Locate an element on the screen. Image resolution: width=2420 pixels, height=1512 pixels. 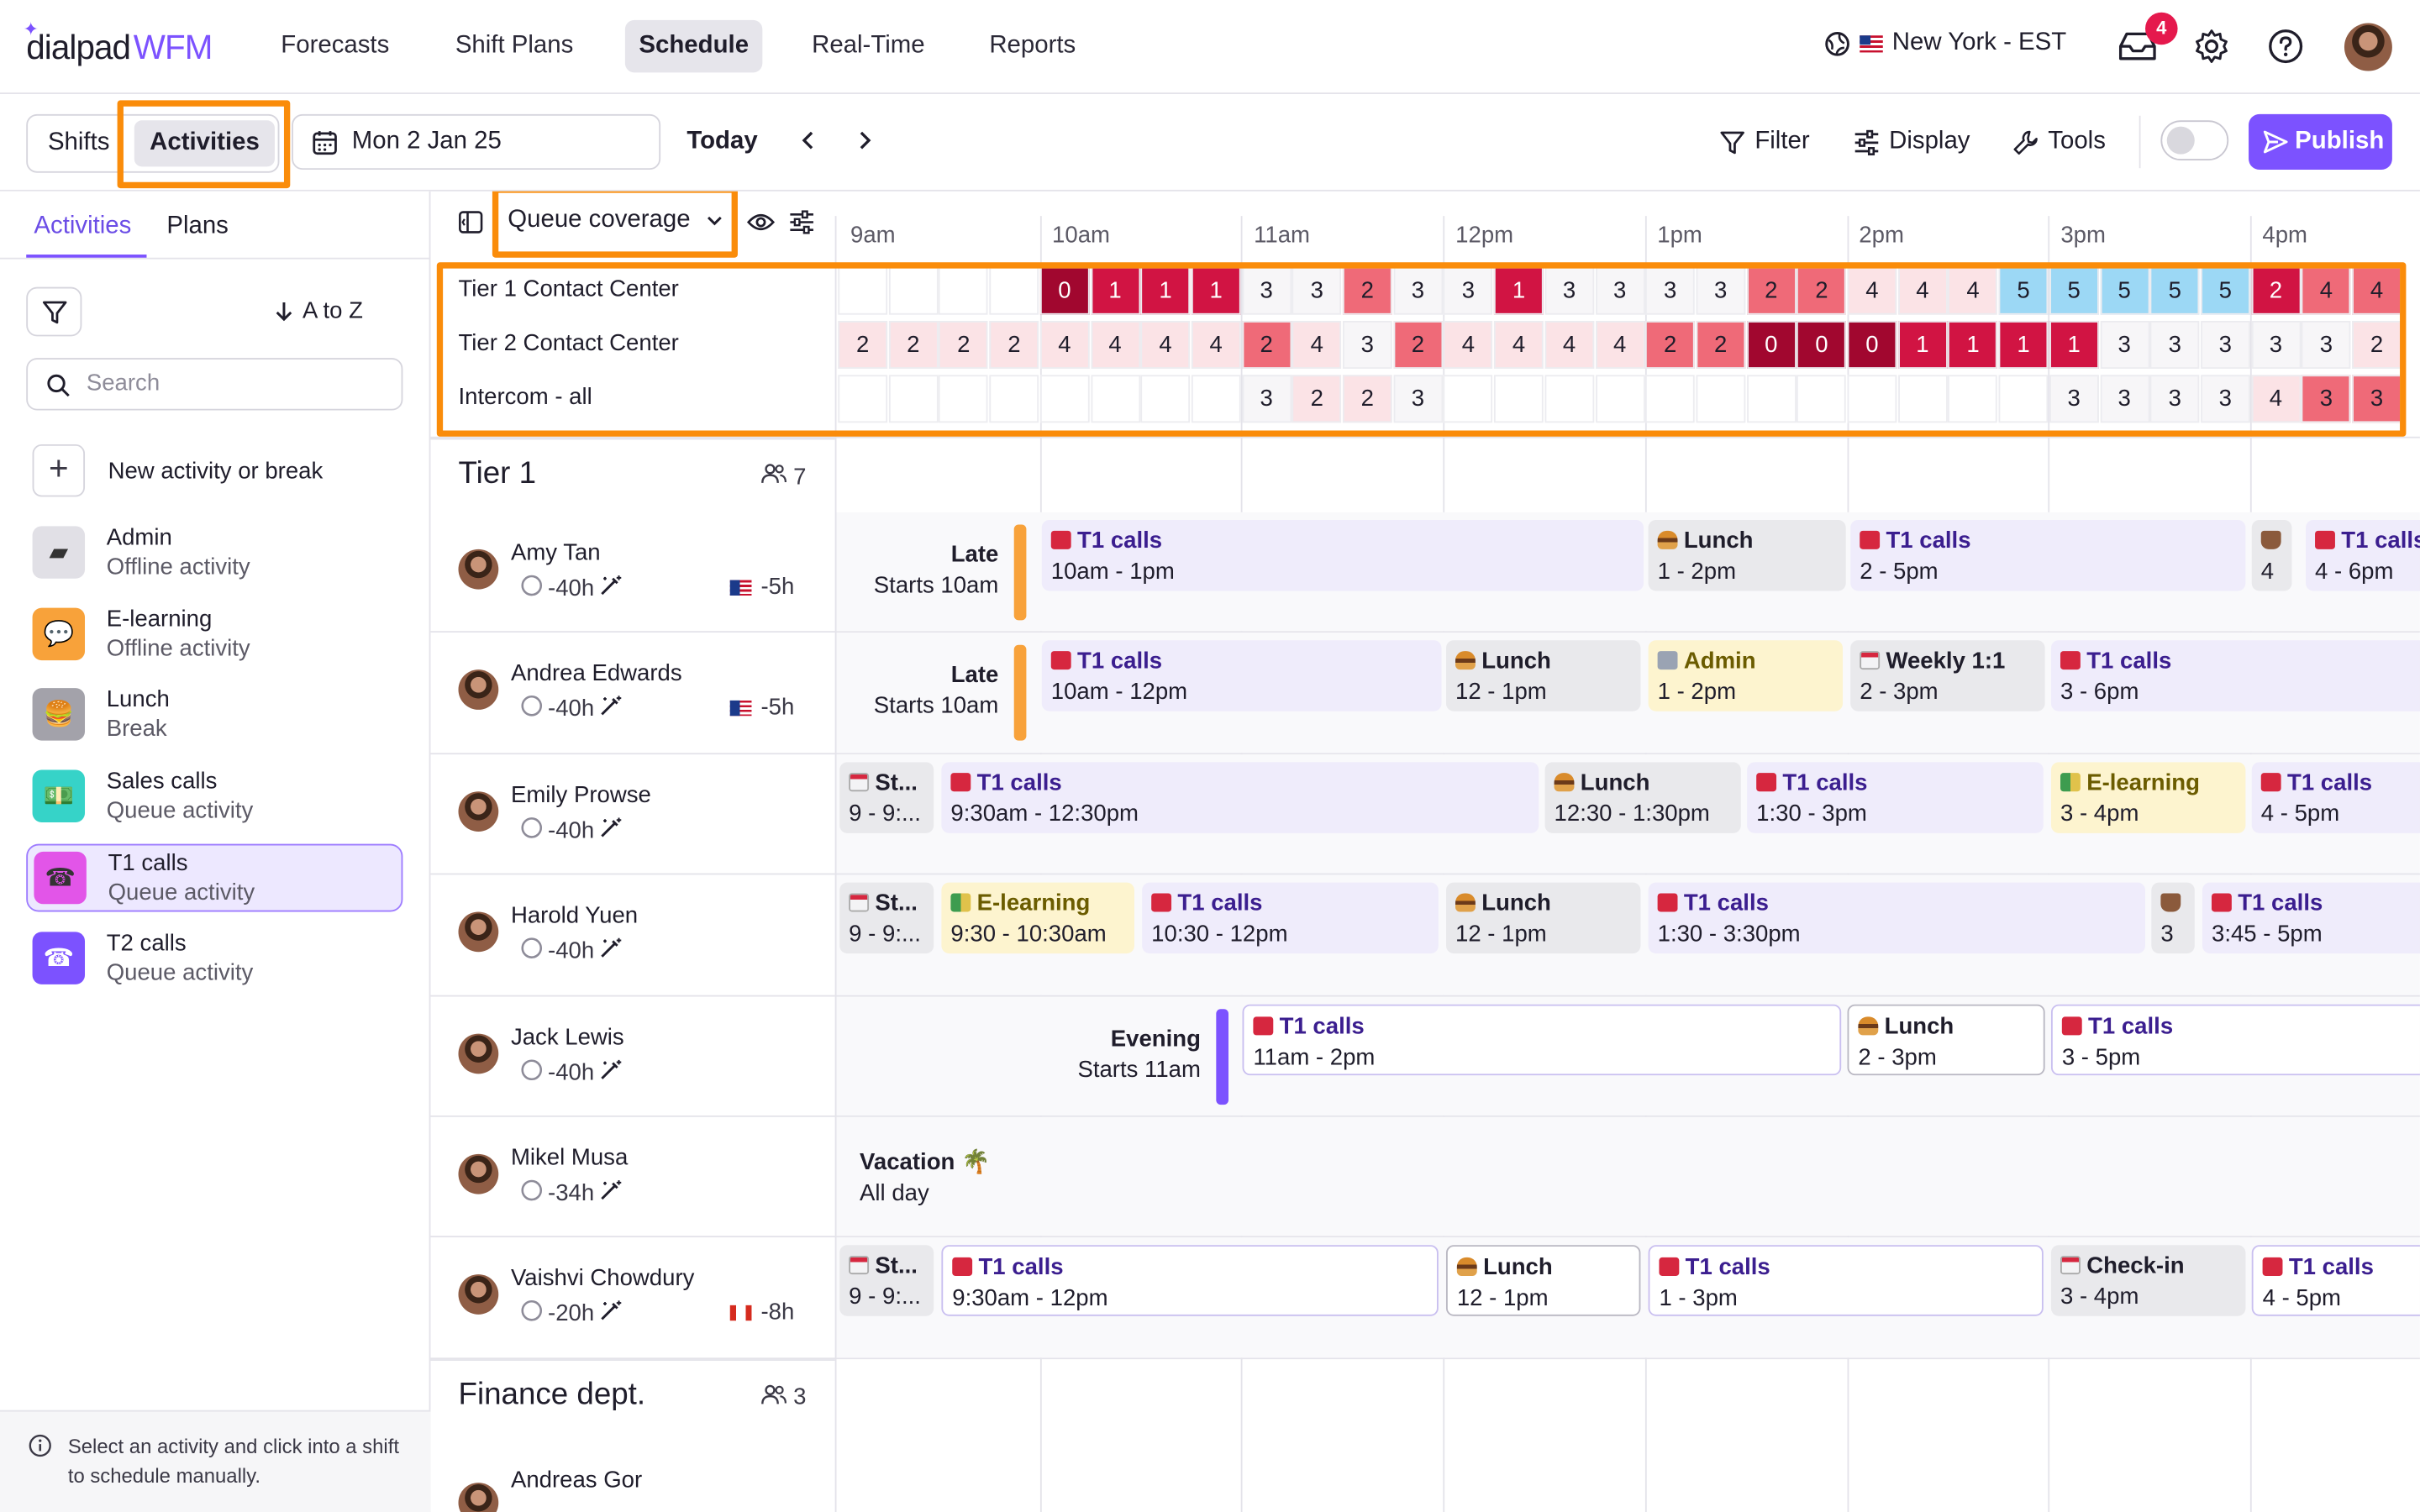
activity-block: T1 calls 9:30am - 12pm is located at coordinates (1190, 1281).